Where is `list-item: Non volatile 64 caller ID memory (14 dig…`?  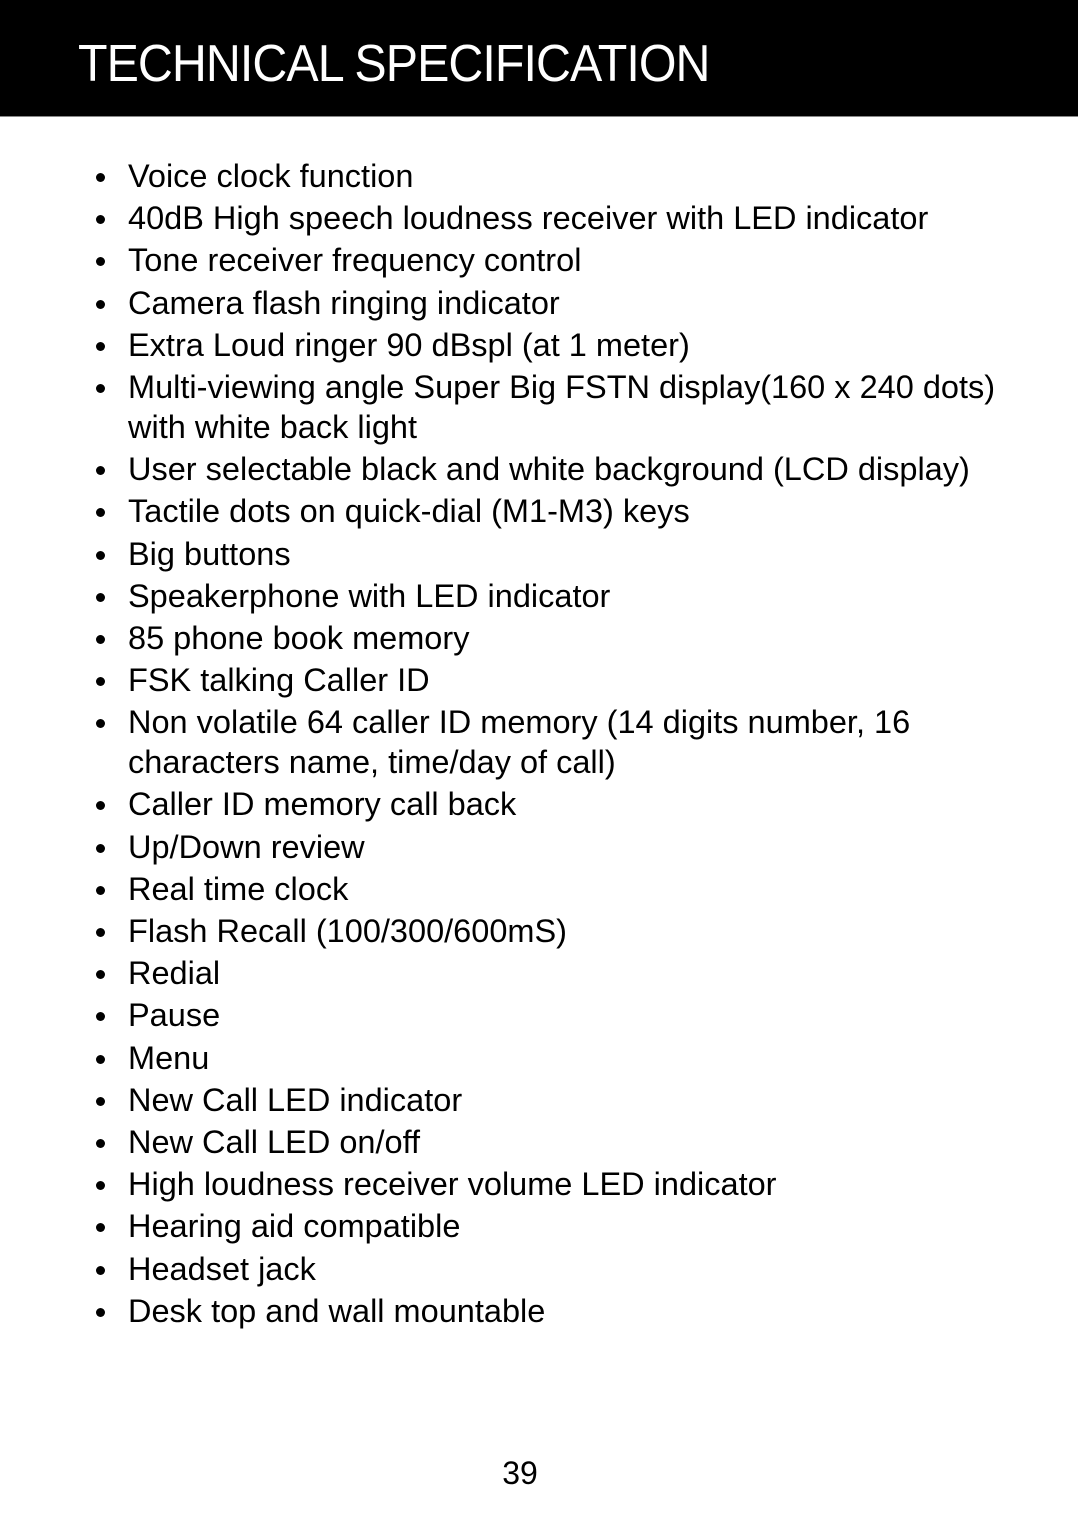
list-item: Non volatile 64 caller ID memory (14 dig… is located at coordinates (540, 742).